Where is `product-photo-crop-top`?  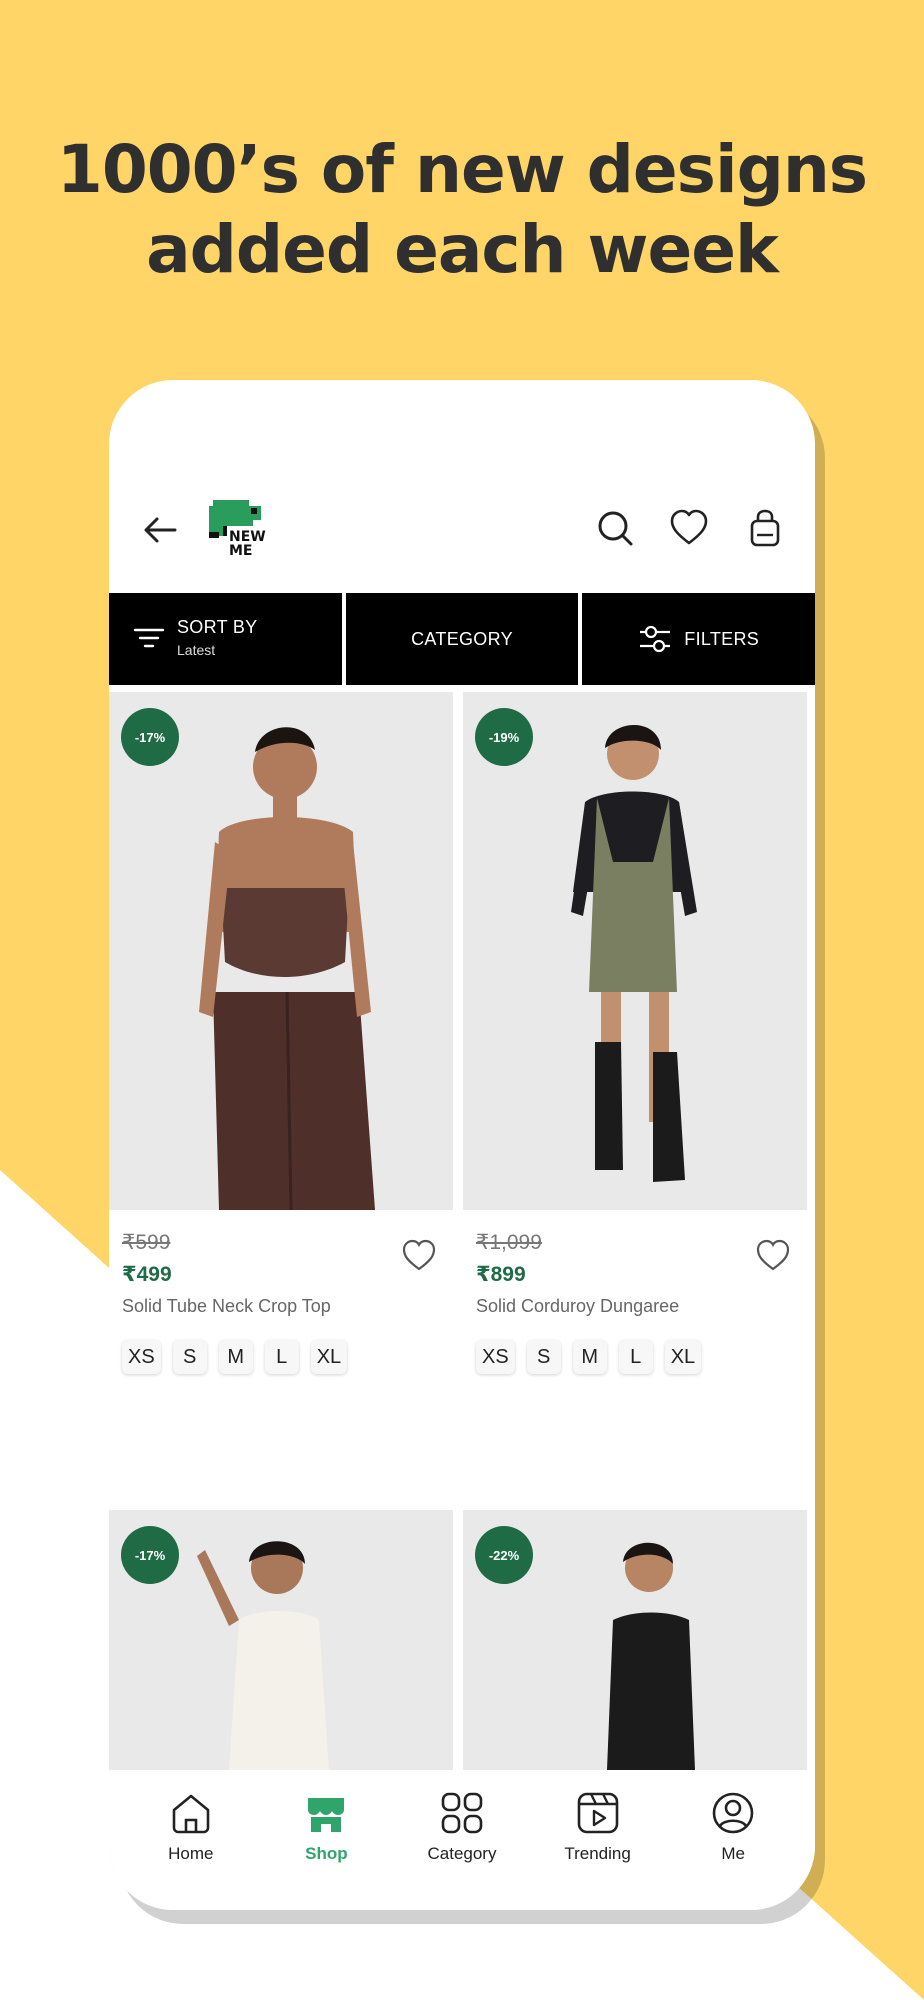 product-photo-crop-top is located at coordinates (287, 968).